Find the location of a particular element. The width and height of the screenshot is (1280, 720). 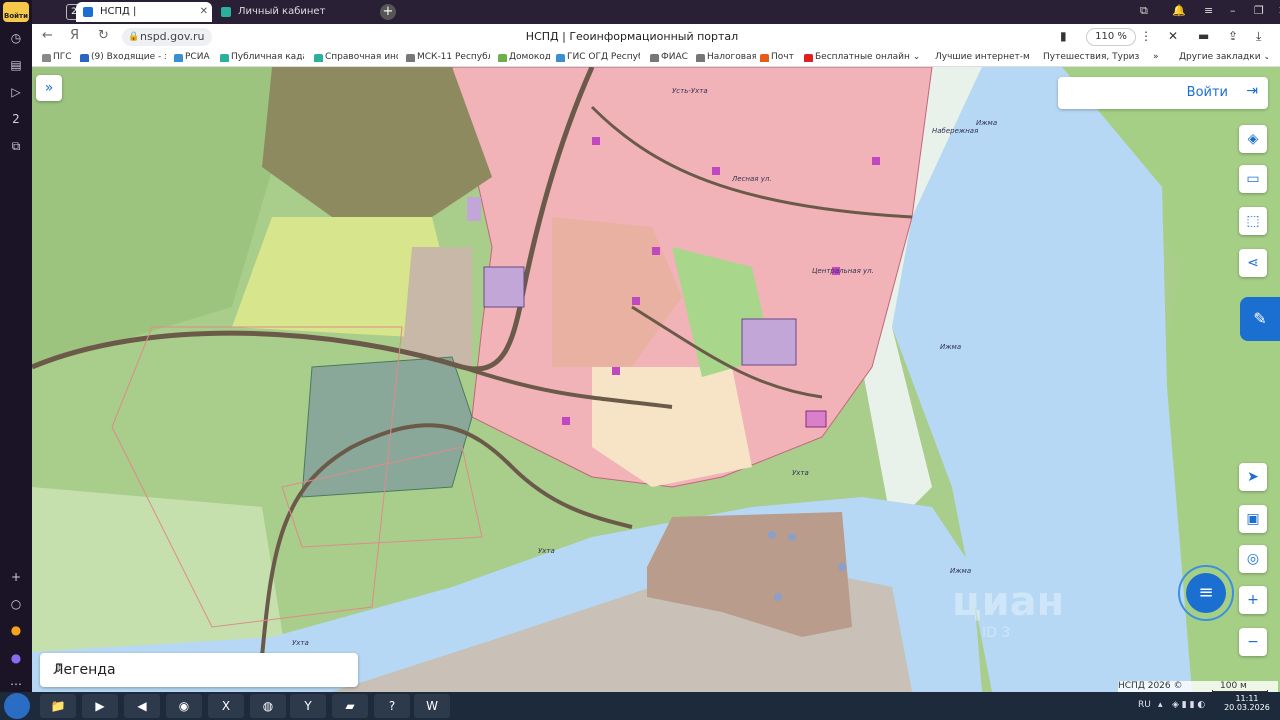

other-bookmarks: Другие закладки ⌄ is located at coordinates (1218, 57).